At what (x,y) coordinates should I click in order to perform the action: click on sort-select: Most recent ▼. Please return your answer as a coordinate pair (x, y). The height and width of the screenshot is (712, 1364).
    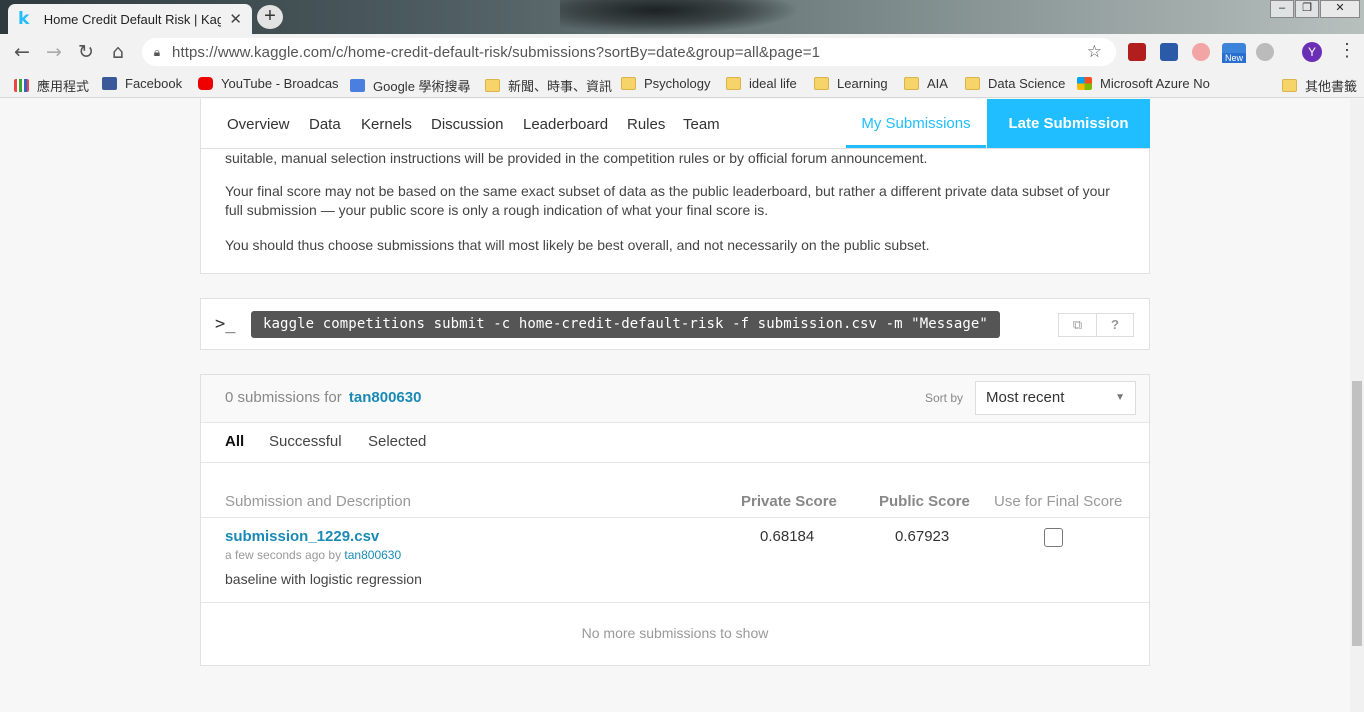
    Looking at the image, I should click on (1055, 398).